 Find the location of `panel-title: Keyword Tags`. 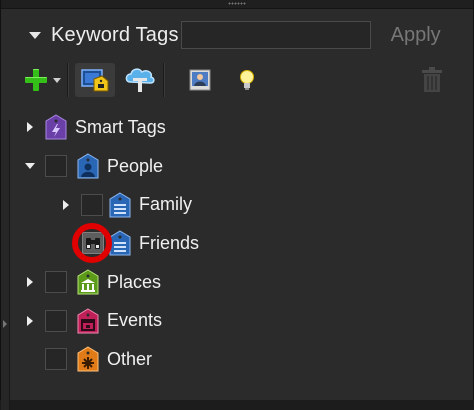

panel-title: Keyword Tags is located at coordinates (115, 34).